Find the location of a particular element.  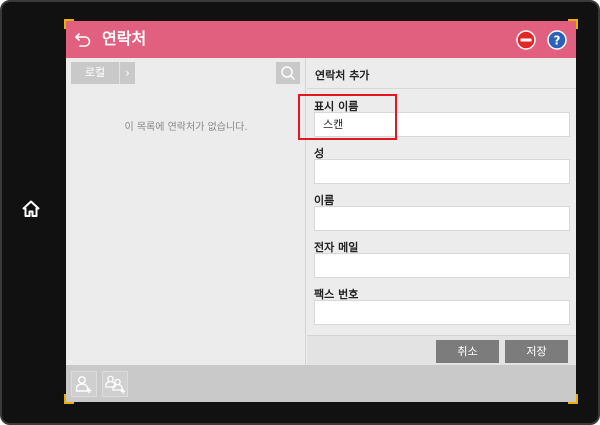

back-arrow-icon is located at coordinates (83, 39).